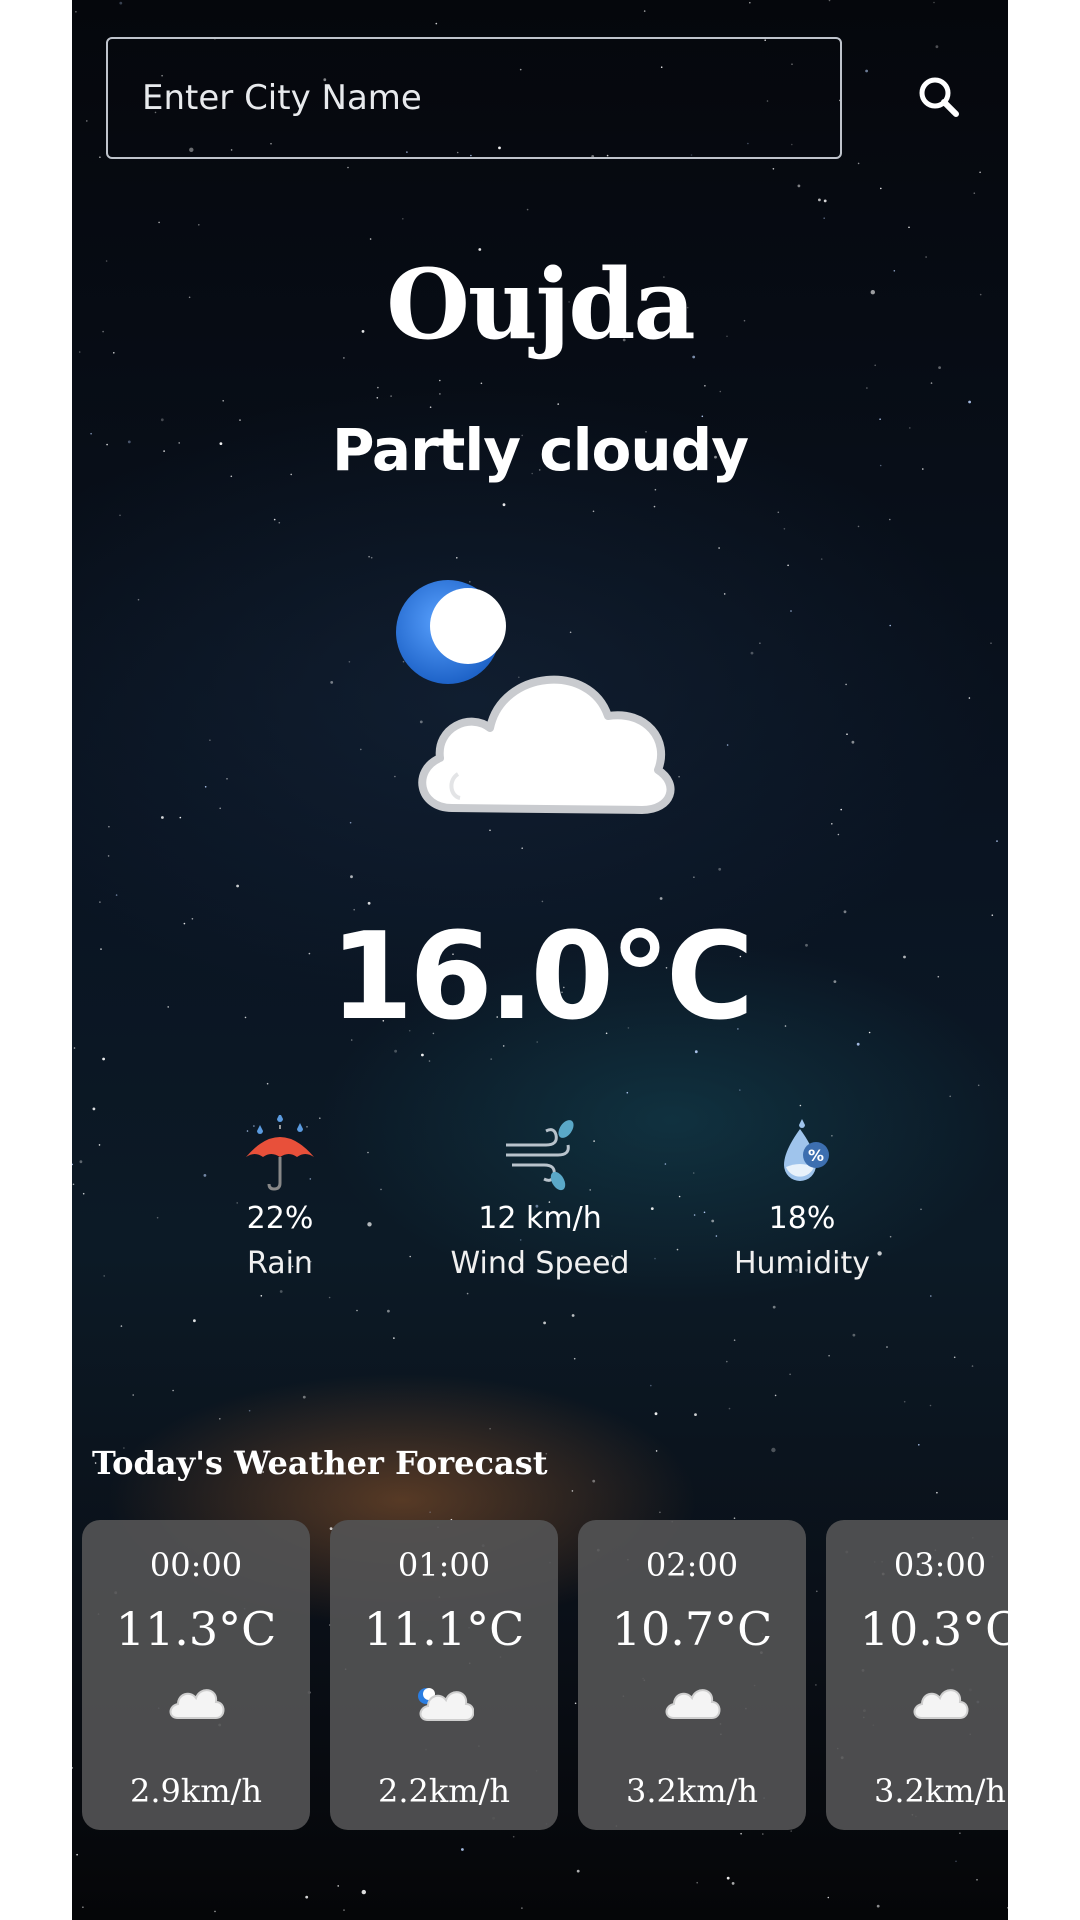 This screenshot has height=1920, width=1080. Describe the element at coordinates (917, 1675) in the screenshot. I see `forecast-card-0300: 03:00 10.3°C 3.2km/h` at that location.